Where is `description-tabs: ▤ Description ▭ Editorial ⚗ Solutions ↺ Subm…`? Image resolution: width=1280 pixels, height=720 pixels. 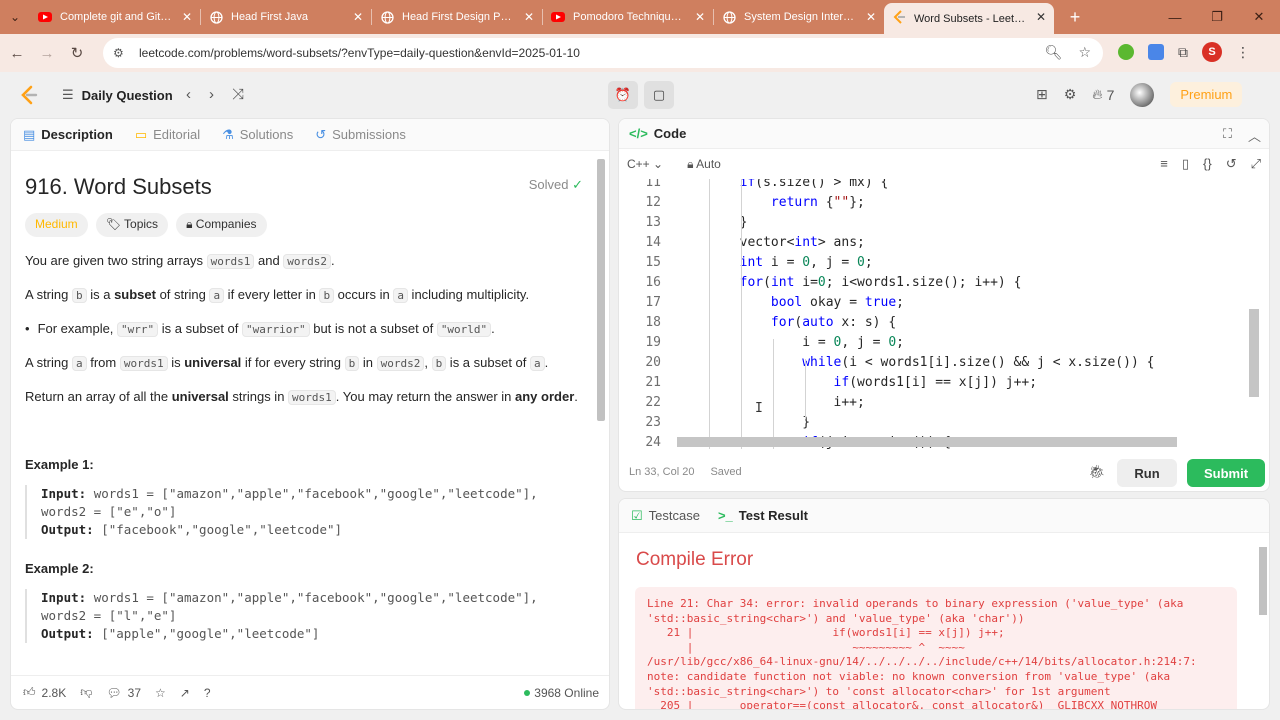
description-tabs: ▤ Description ▭ Editorial ⚗ Solutions ↺ Subm… is located at coordinates (310, 135).